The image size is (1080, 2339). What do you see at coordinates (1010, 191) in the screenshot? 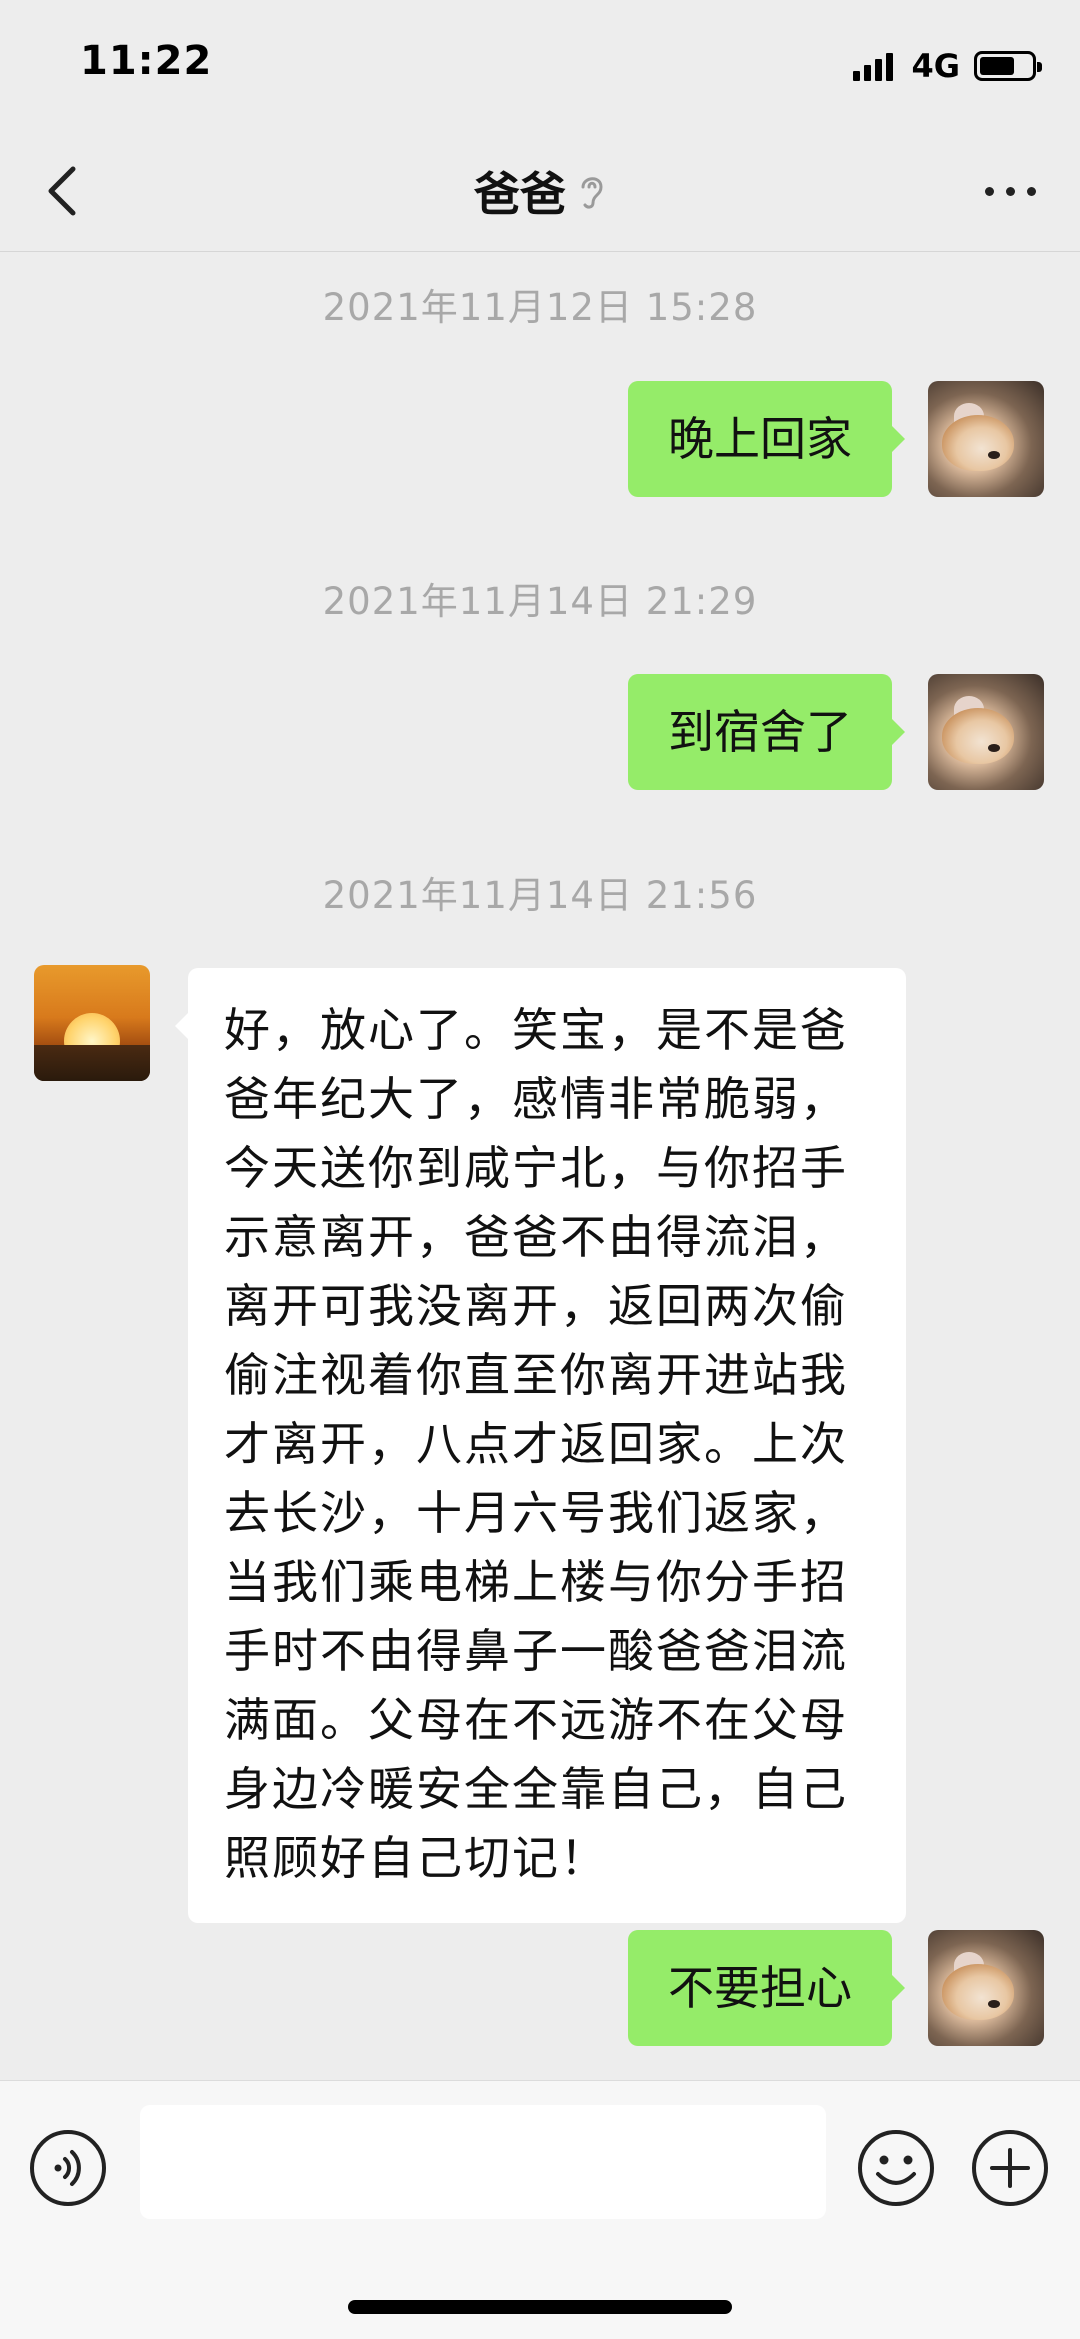
I see `more-button` at bounding box center [1010, 191].